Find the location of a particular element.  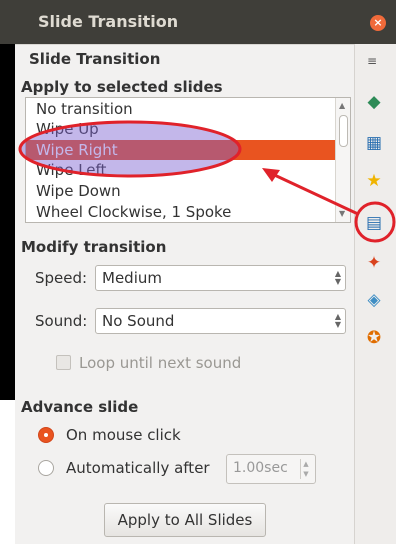

window-titlebar: Slide Transition × is located at coordinates (198, 22).